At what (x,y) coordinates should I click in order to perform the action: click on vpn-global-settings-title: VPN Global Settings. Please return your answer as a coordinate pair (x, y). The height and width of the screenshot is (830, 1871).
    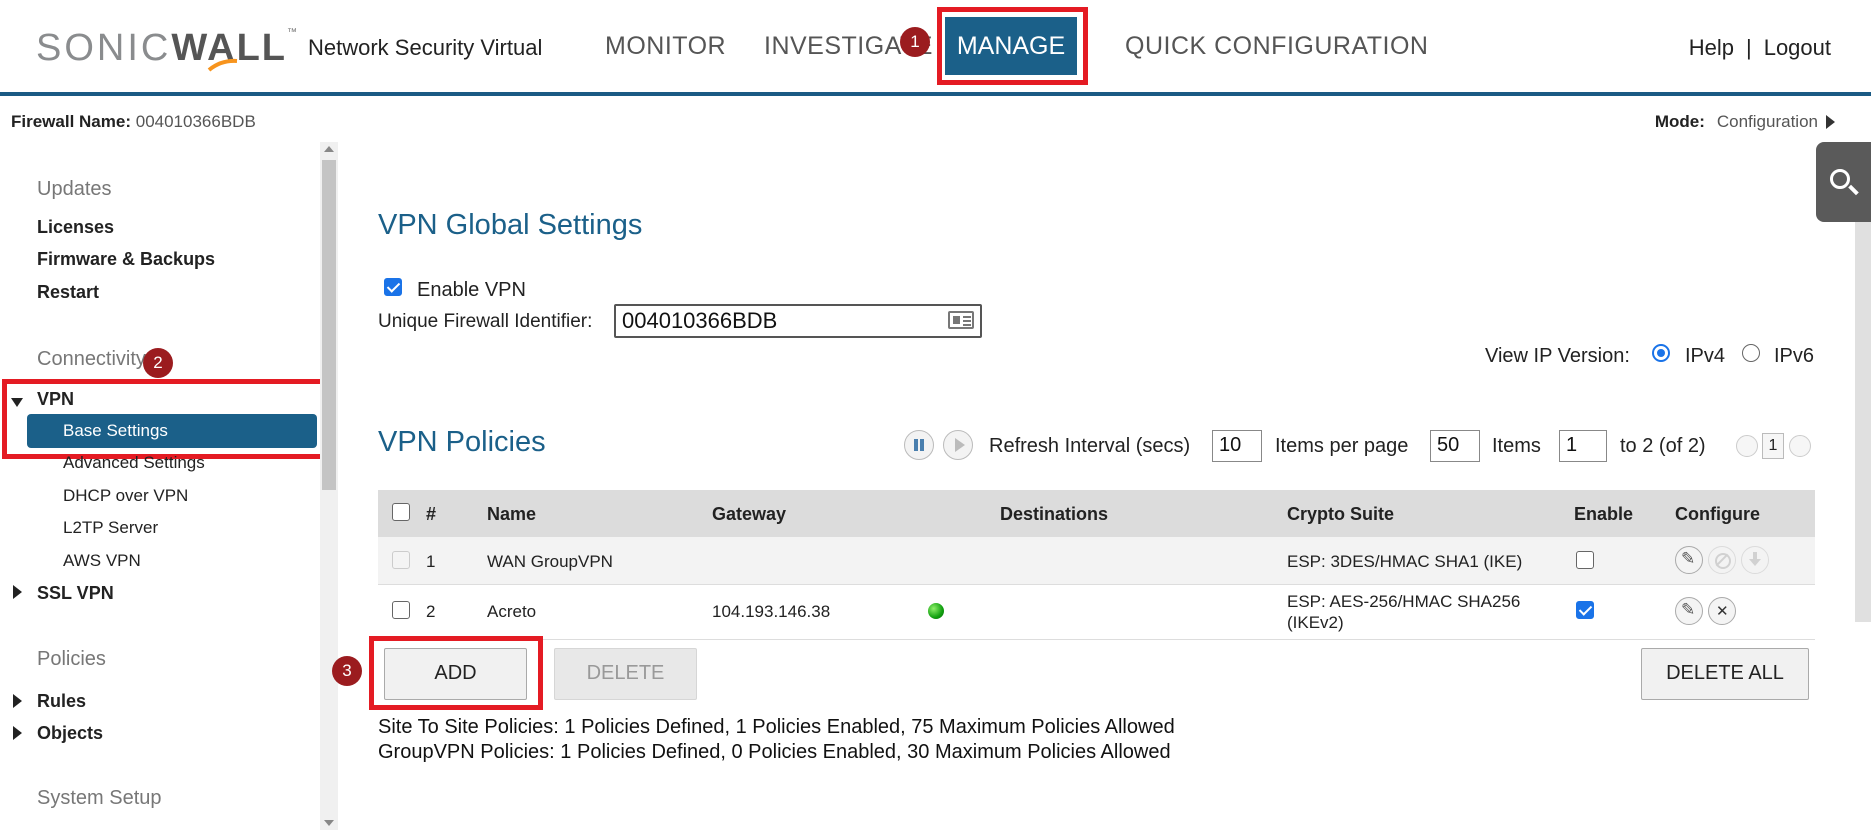
    Looking at the image, I should click on (510, 225).